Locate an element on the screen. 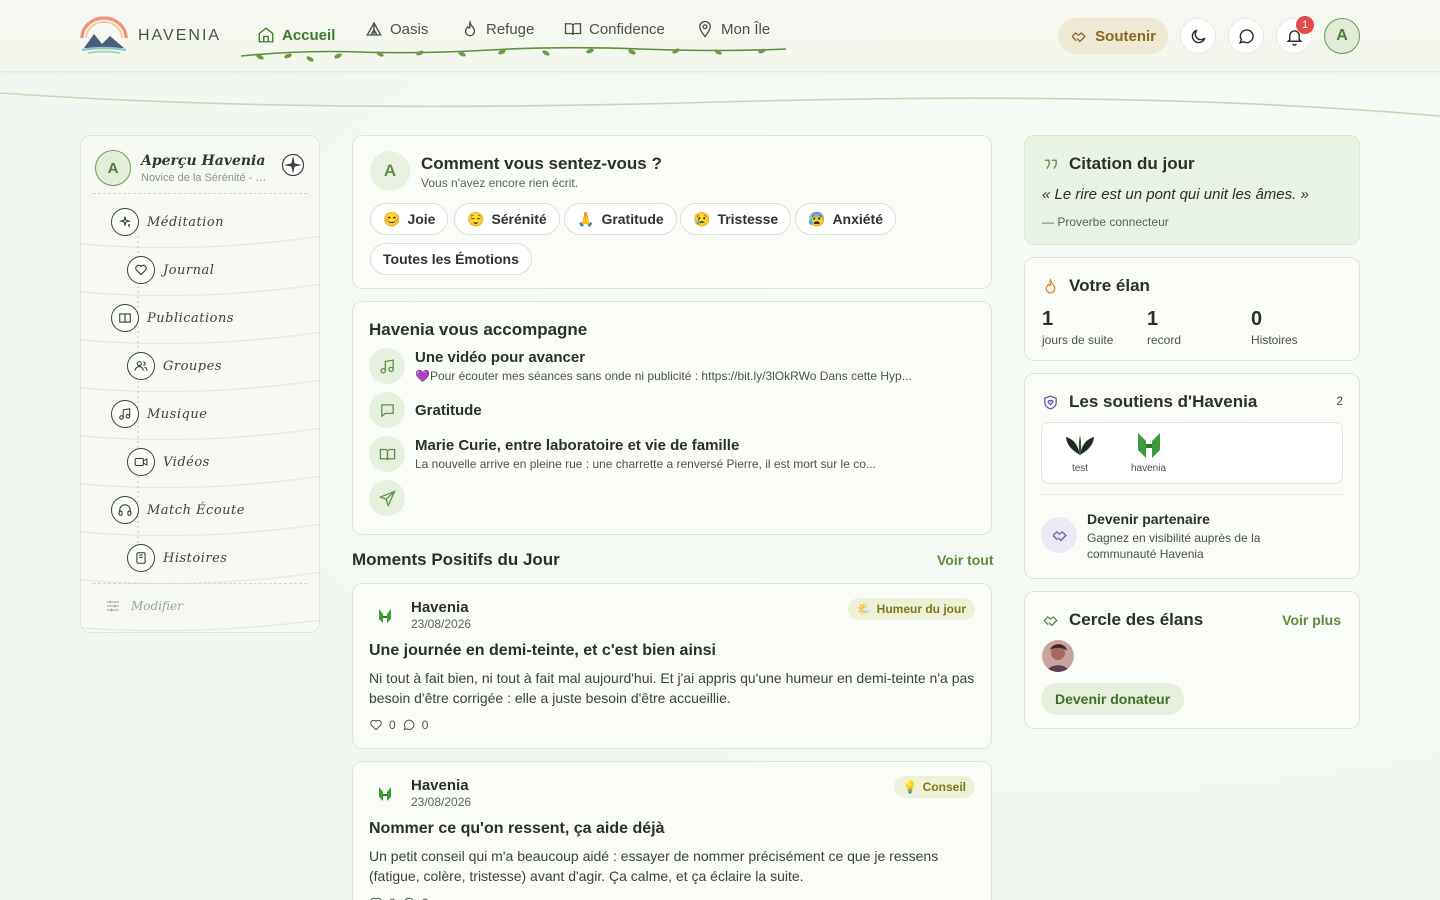  stat-value: 1 is located at coordinates (1048, 319).